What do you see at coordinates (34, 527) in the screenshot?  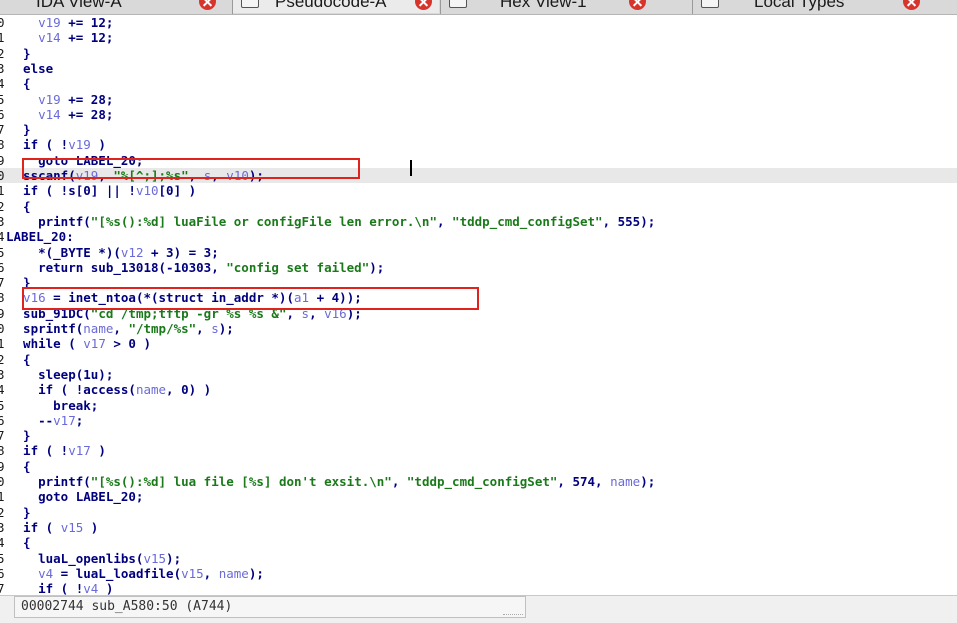 I see `code-token: if (` at bounding box center [34, 527].